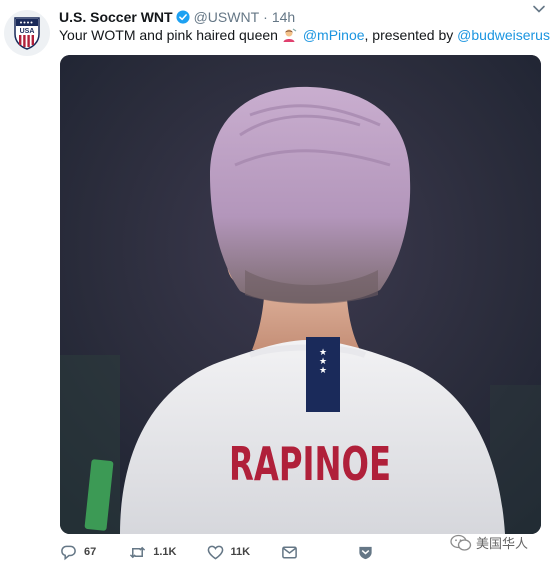  I want to click on reply-icon, so click(68, 552).